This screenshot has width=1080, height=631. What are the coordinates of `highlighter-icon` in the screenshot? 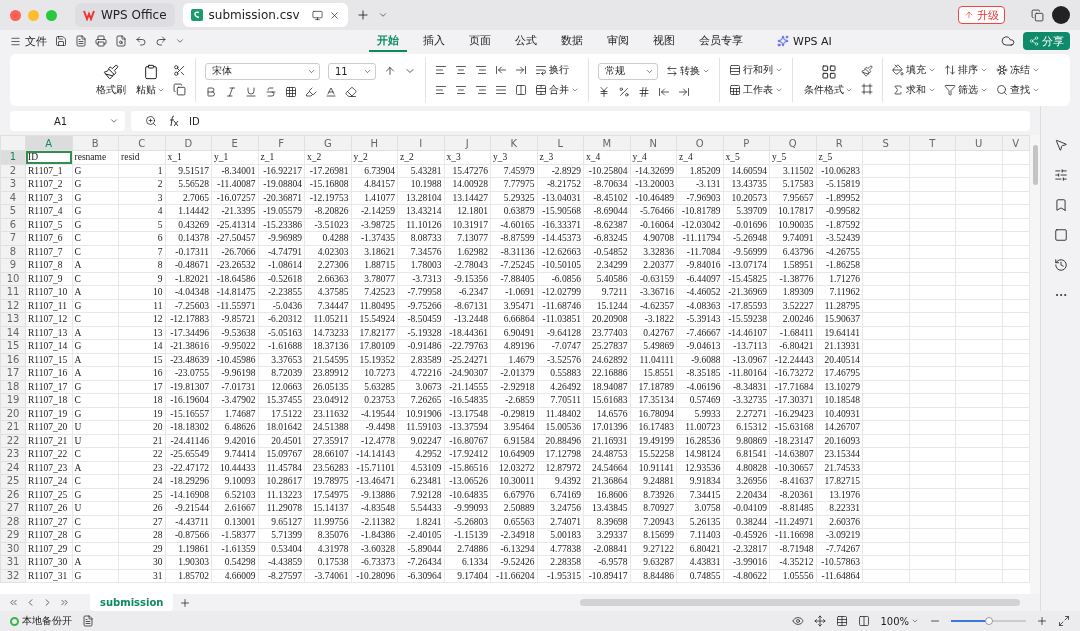 It's located at (311, 91).